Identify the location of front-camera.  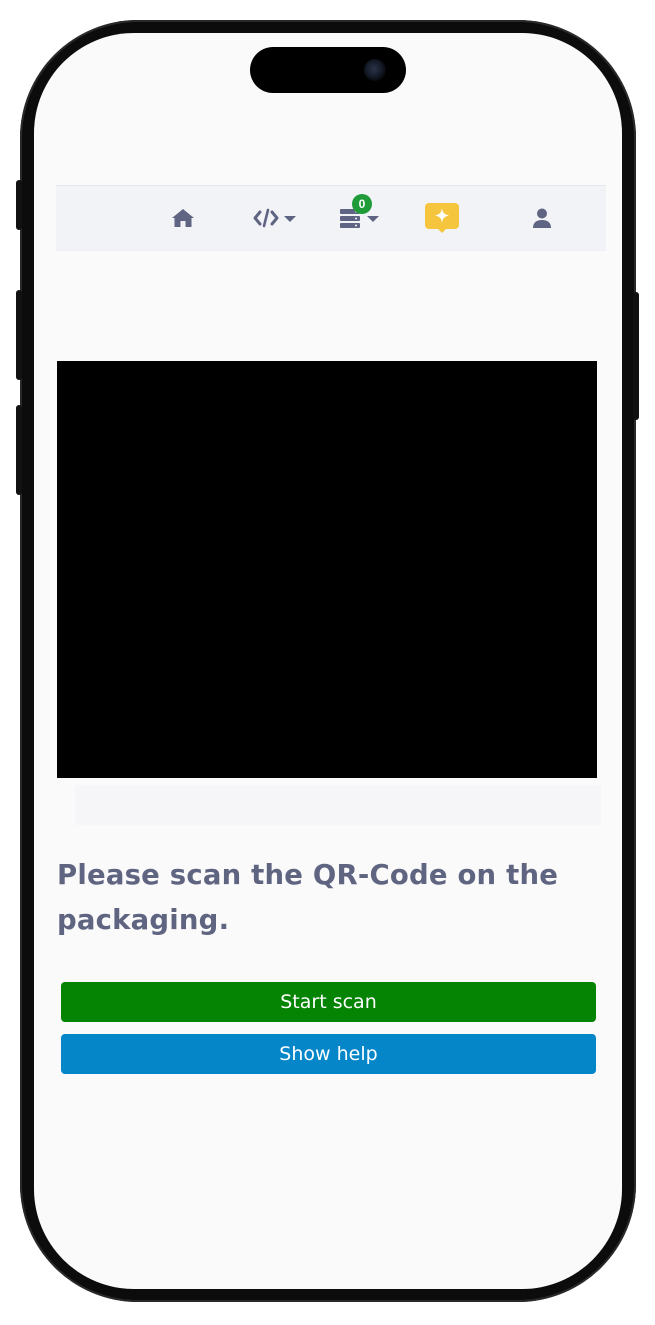
(375, 70).